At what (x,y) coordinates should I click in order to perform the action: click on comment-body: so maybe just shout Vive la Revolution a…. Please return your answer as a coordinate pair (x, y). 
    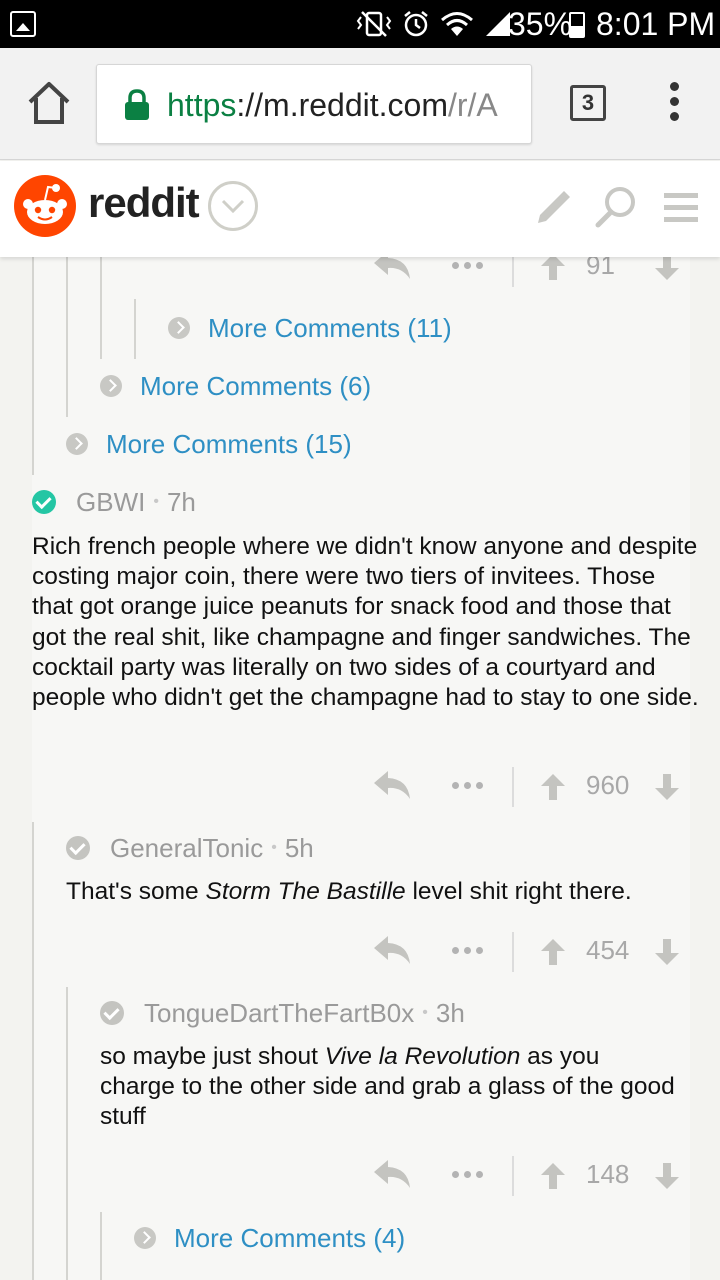
    Looking at the image, I should click on (387, 1087).